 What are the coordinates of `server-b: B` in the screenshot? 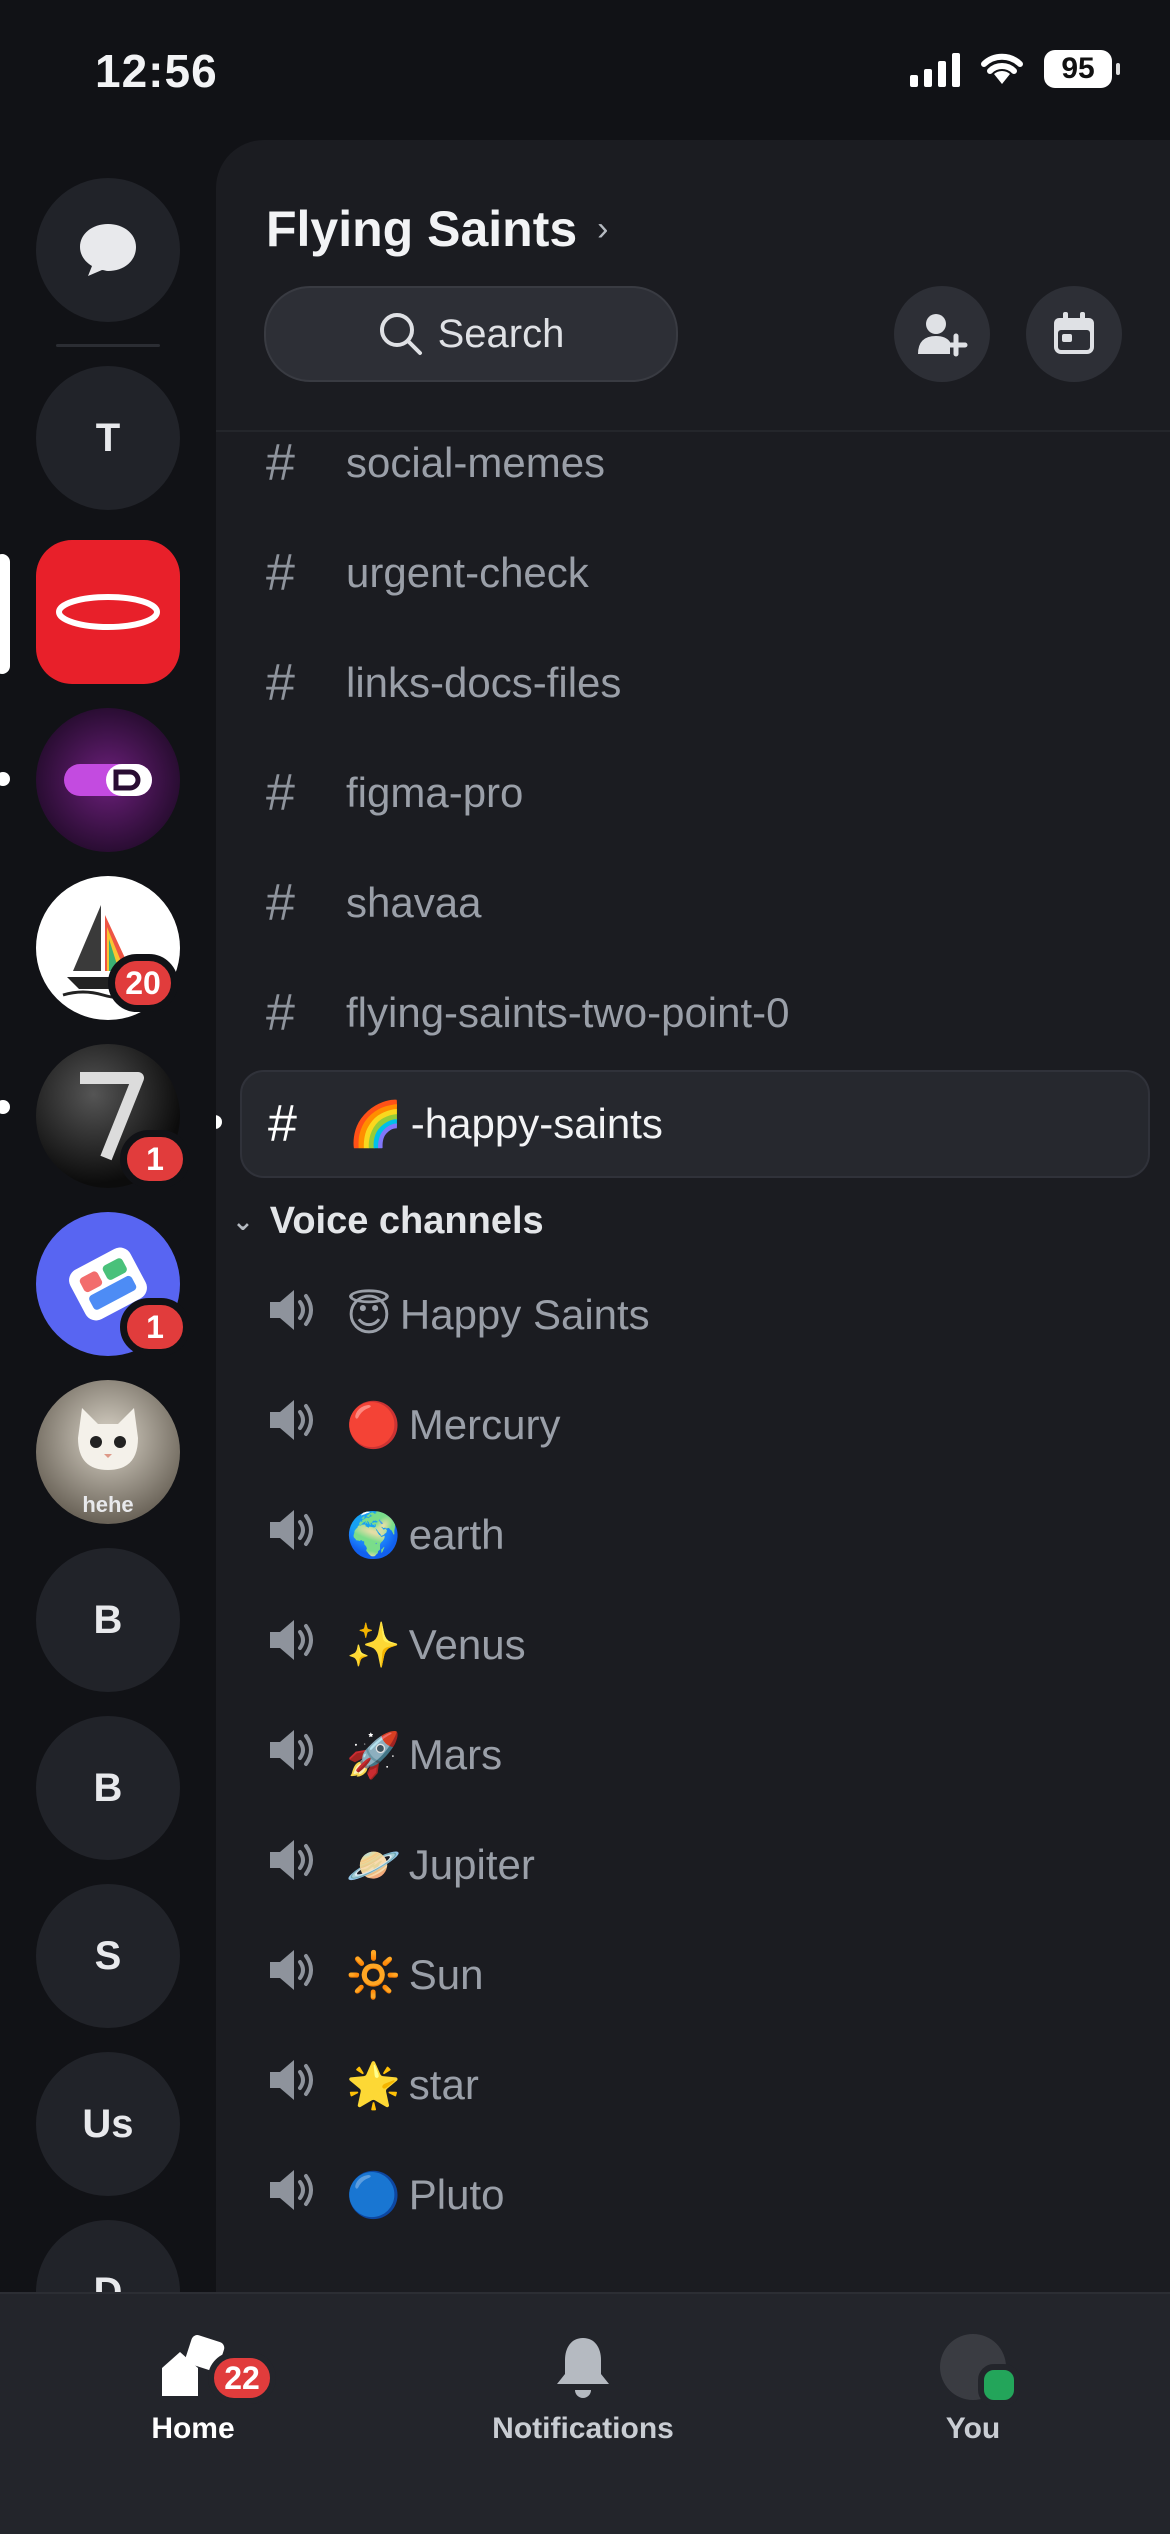 It's located at (108, 1620).